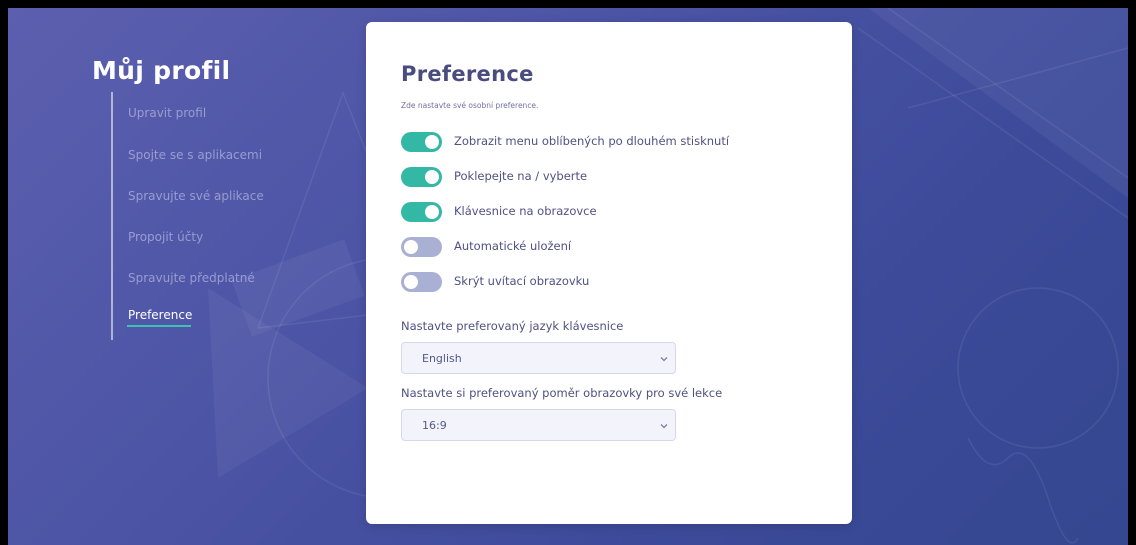 The height and width of the screenshot is (545, 1136). What do you see at coordinates (470, 105) in the screenshot?
I see `page-subtitle: Zde nastavte své osobní preference.` at bounding box center [470, 105].